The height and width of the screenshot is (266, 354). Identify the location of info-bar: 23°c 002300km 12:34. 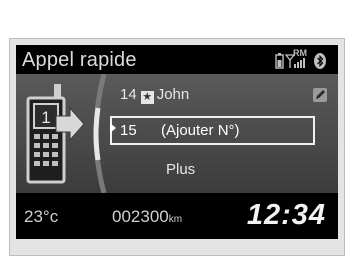
(177, 218).